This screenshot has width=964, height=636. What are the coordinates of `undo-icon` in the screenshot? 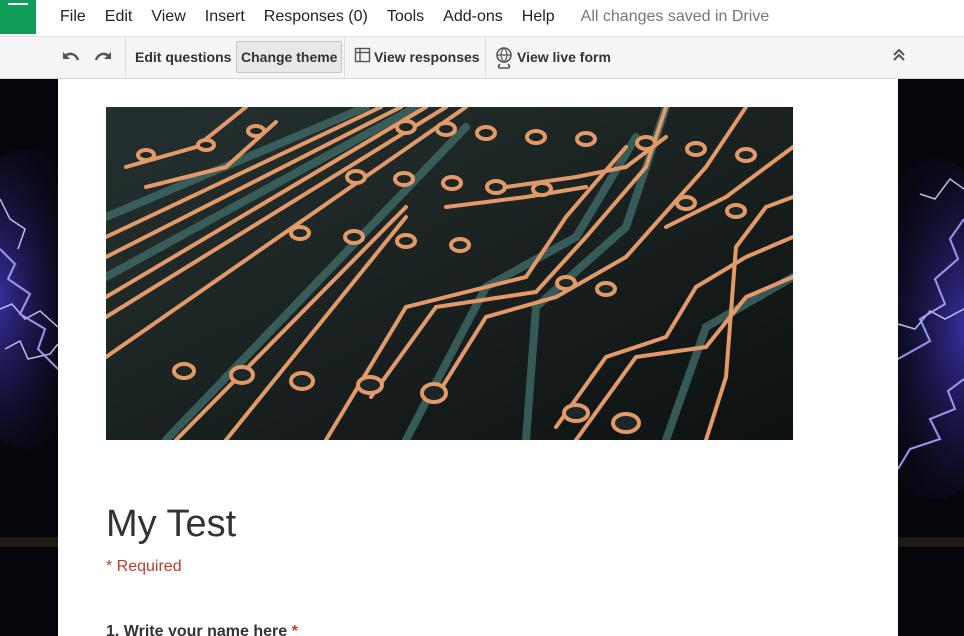 It's located at (71, 57).